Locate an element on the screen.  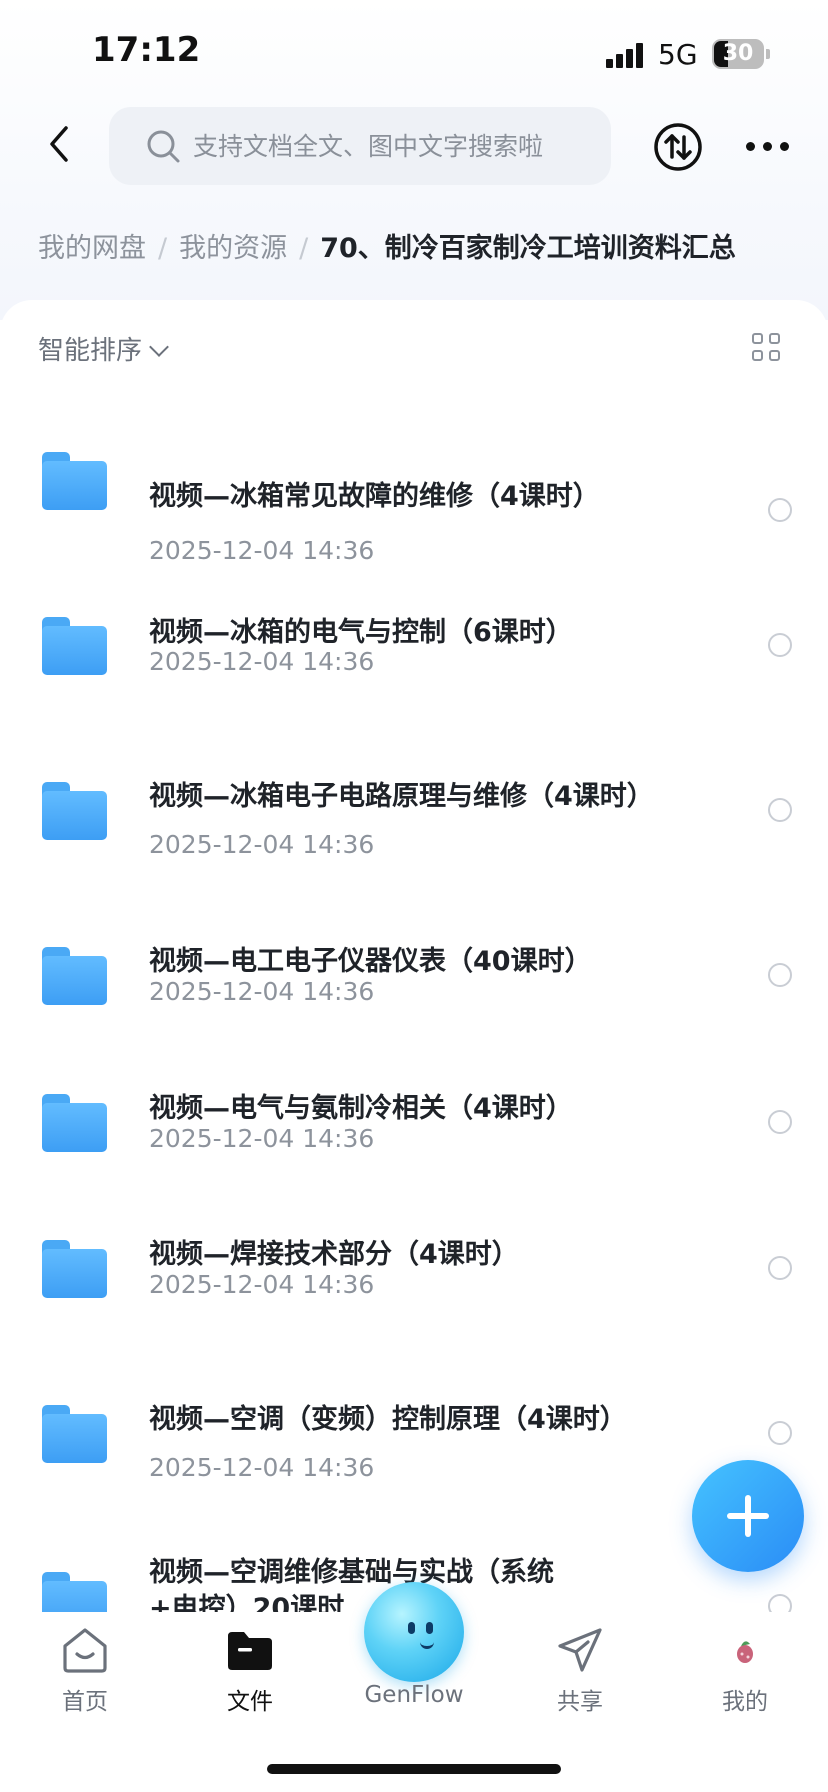
grid-view-button is located at coordinates (767, 348).